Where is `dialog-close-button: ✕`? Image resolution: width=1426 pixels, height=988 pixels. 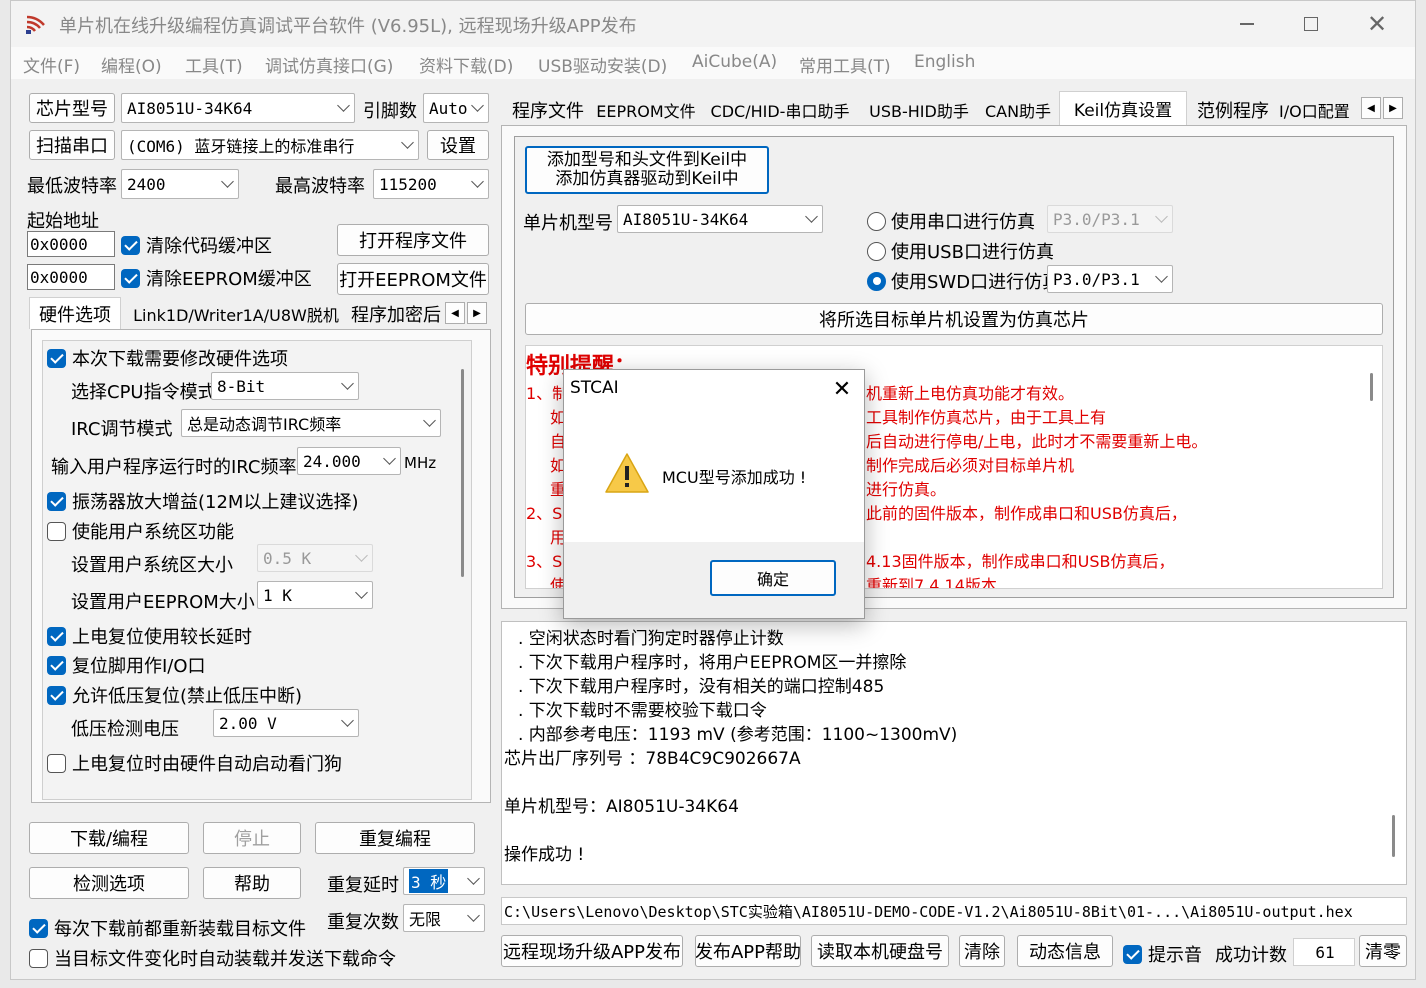
dialog-close-button: ✕ is located at coordinates (842, 389).